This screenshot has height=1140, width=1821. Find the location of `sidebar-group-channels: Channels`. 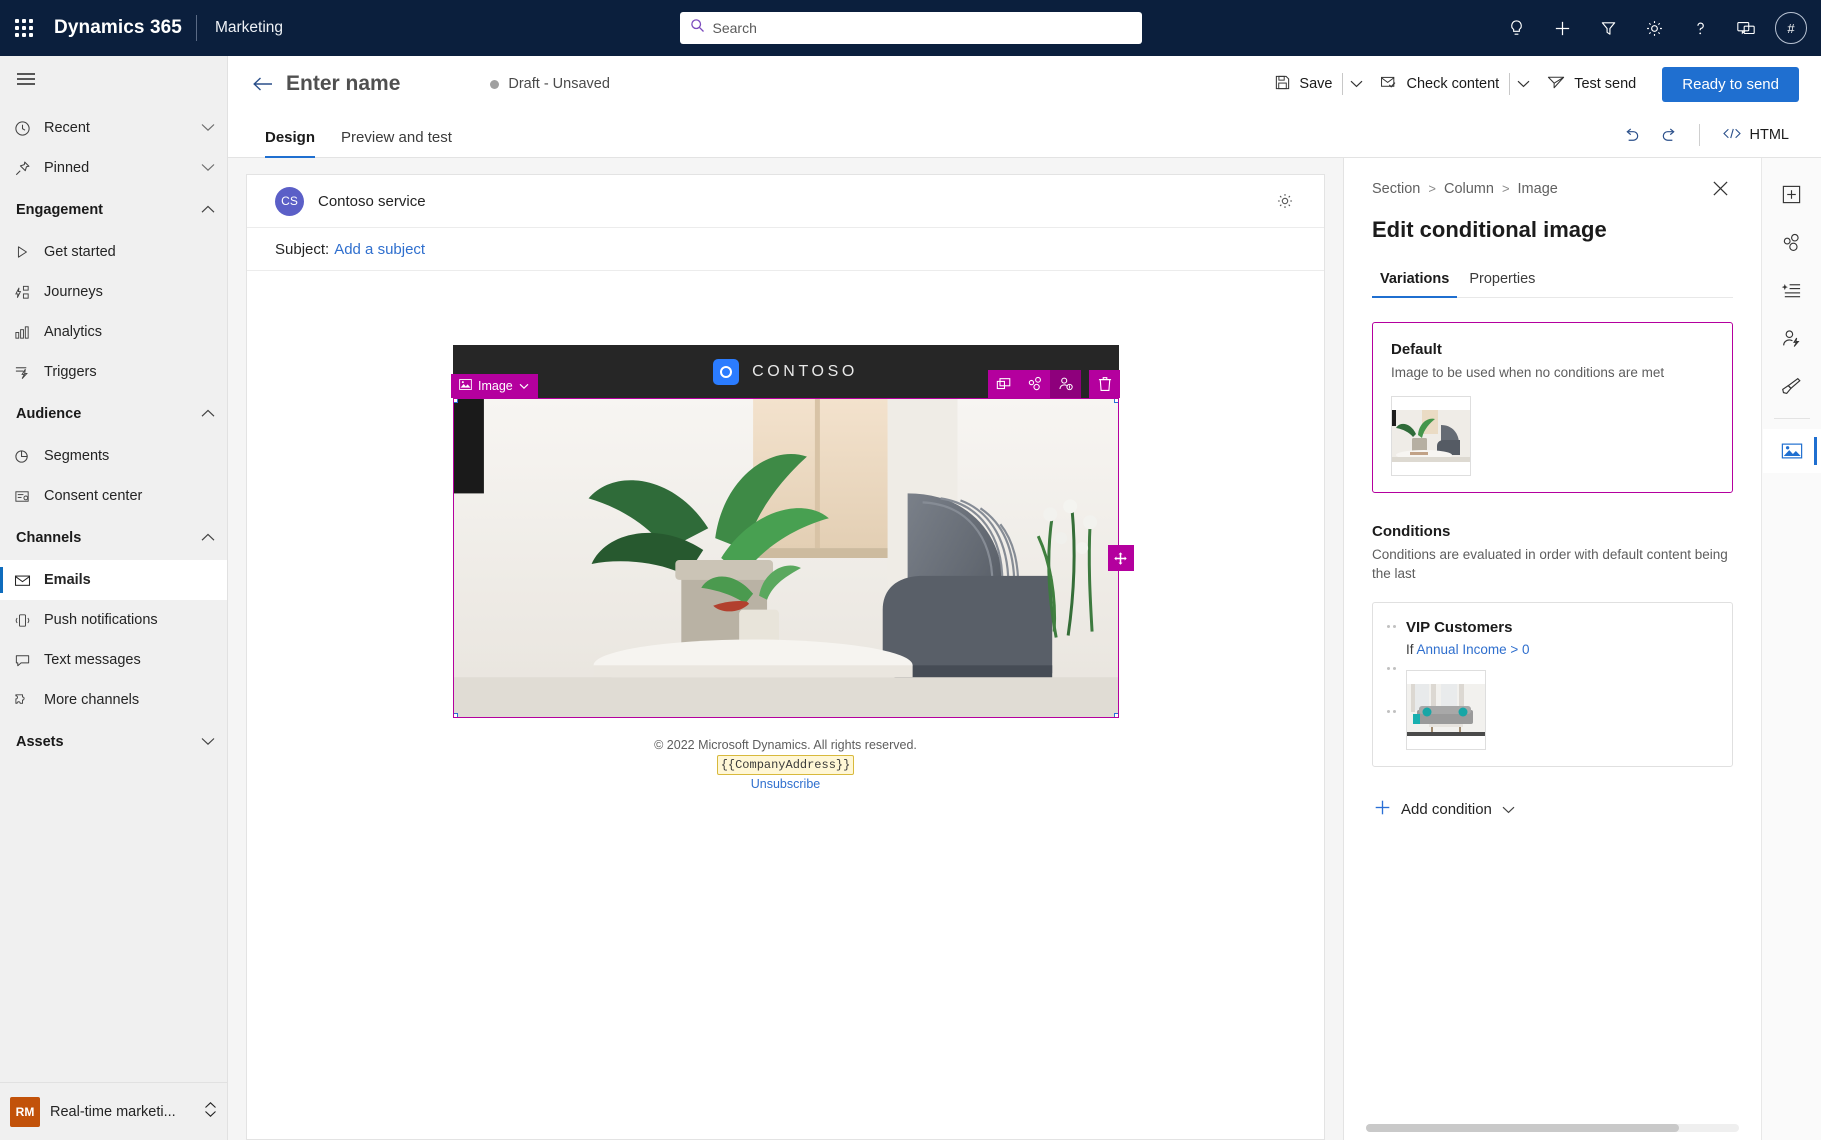

sidebar-group-channels: Channels is located at coordinates (113, 538).